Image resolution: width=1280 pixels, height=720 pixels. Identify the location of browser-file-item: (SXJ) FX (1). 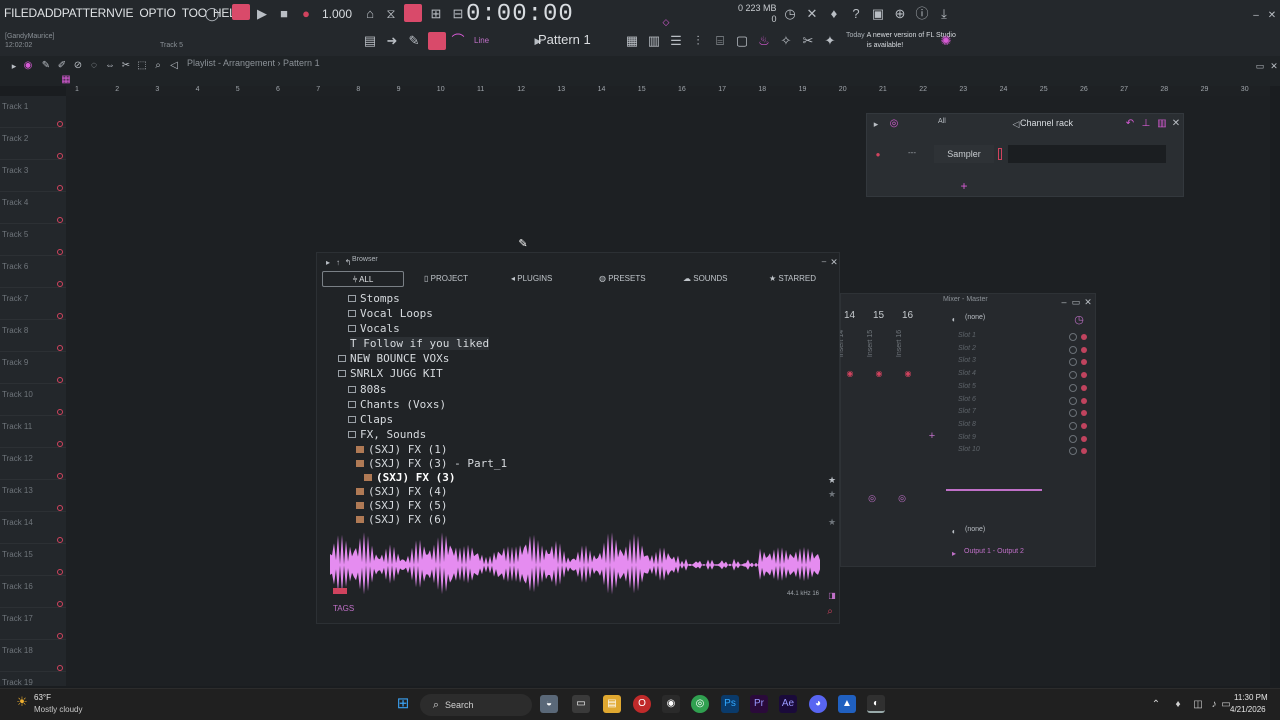
(401, 449).